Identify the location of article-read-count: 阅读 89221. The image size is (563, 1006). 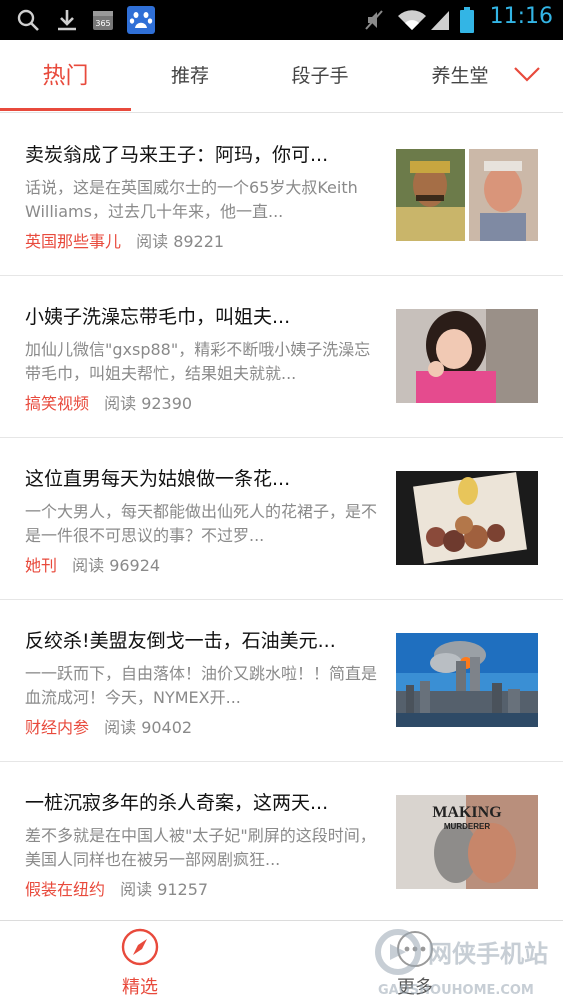
(180, 241).